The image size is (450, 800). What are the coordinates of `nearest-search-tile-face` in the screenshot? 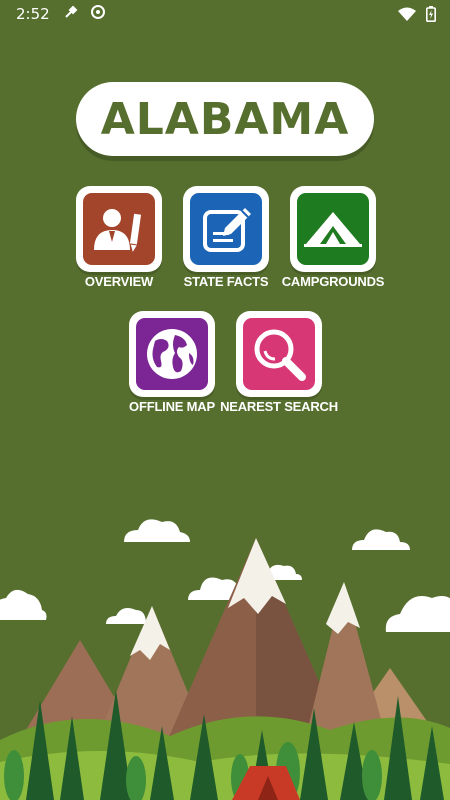 It's located at (279, 354).